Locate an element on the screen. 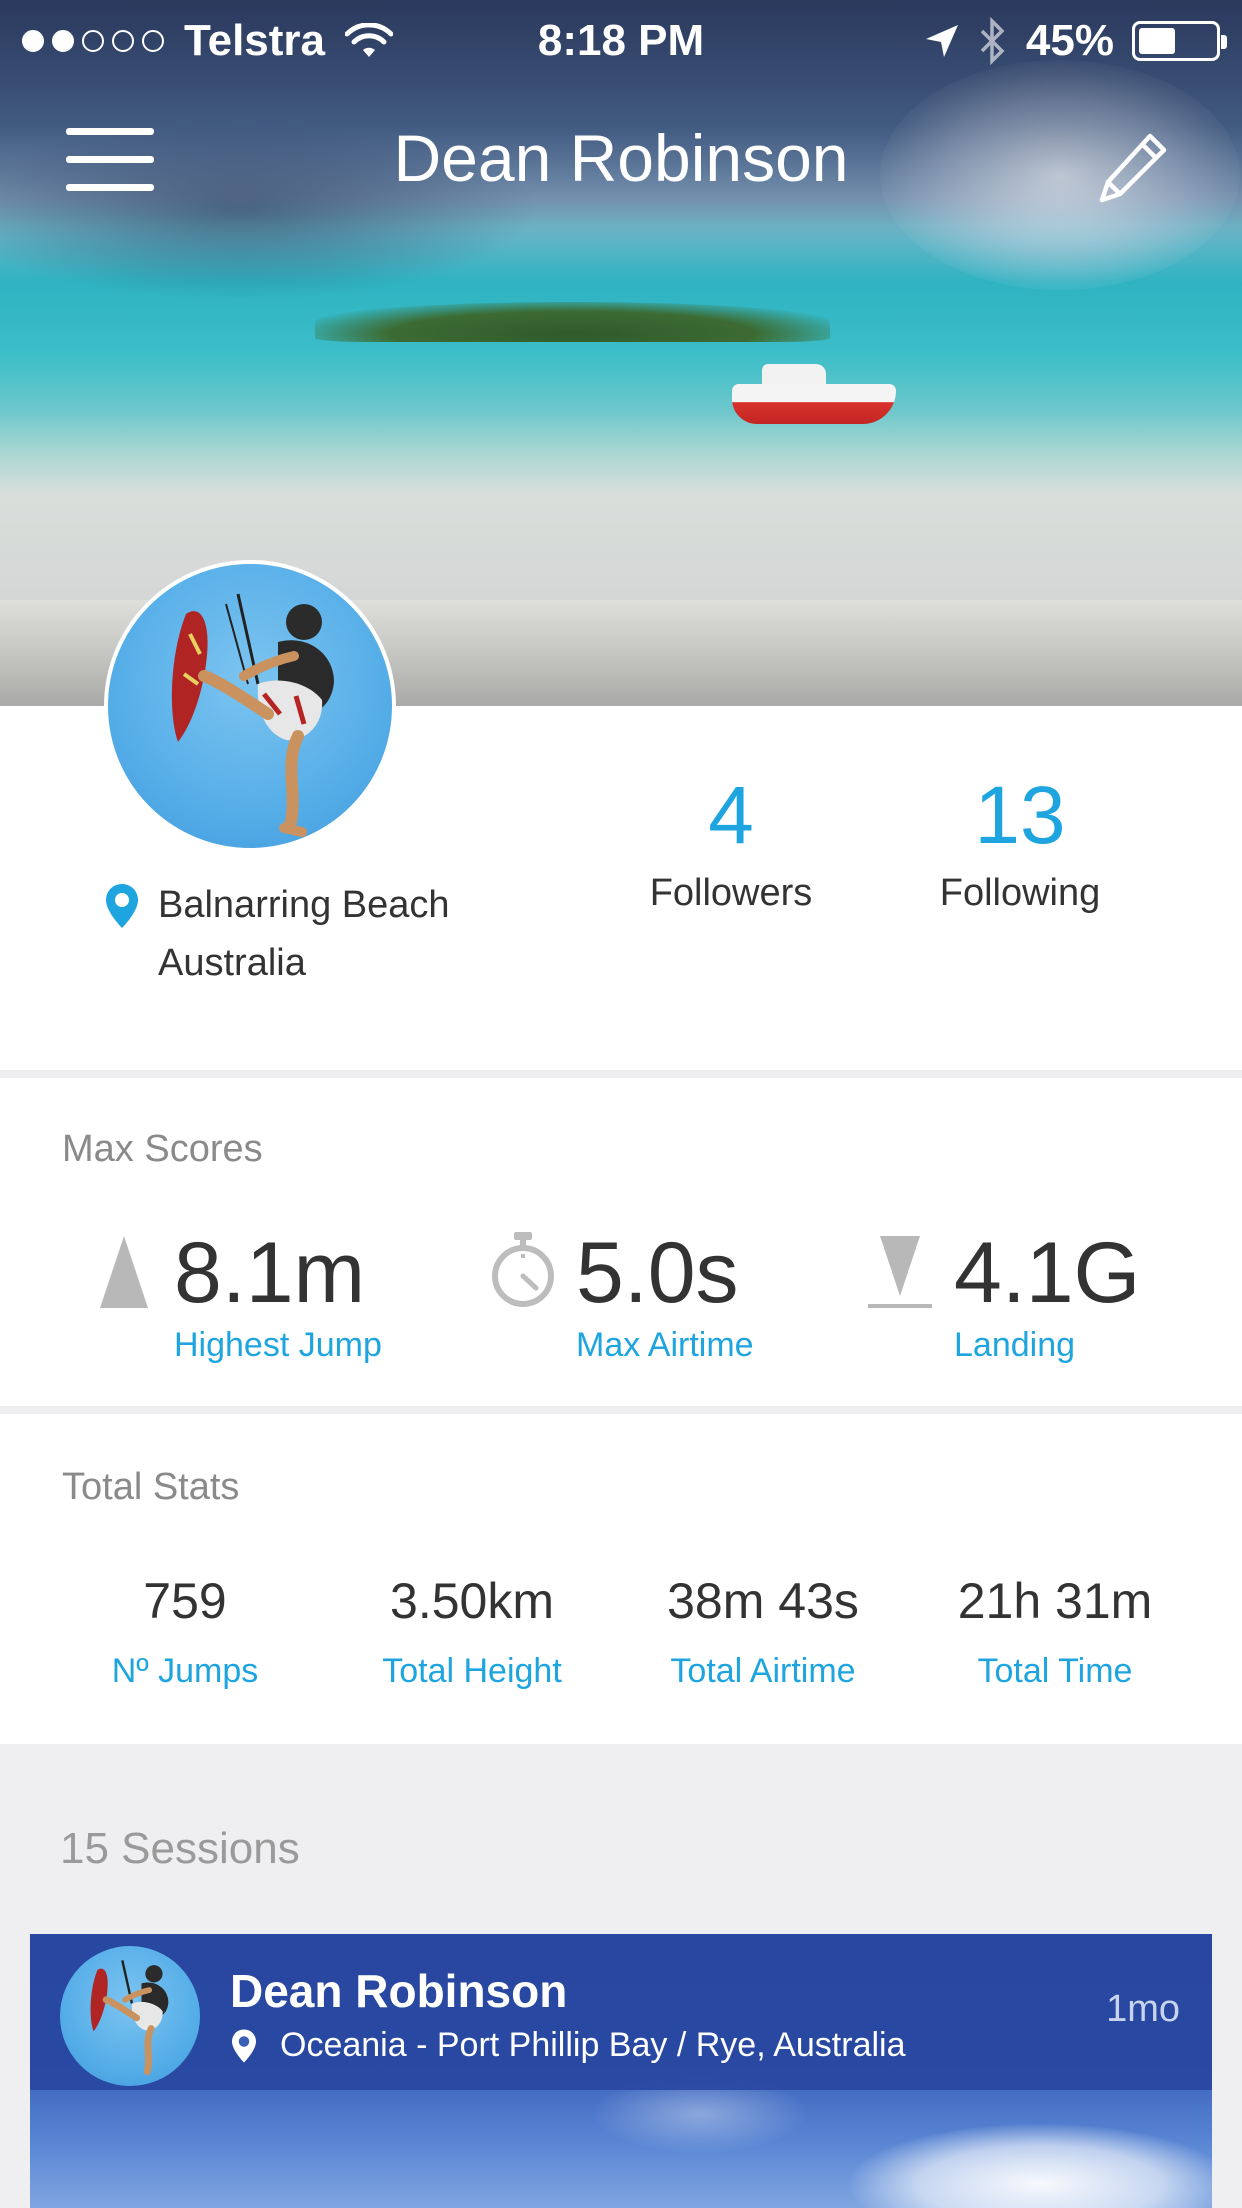 This screenshot has width=1242, height=2208. followers-label: Followers is located at coordinates (731, 893).